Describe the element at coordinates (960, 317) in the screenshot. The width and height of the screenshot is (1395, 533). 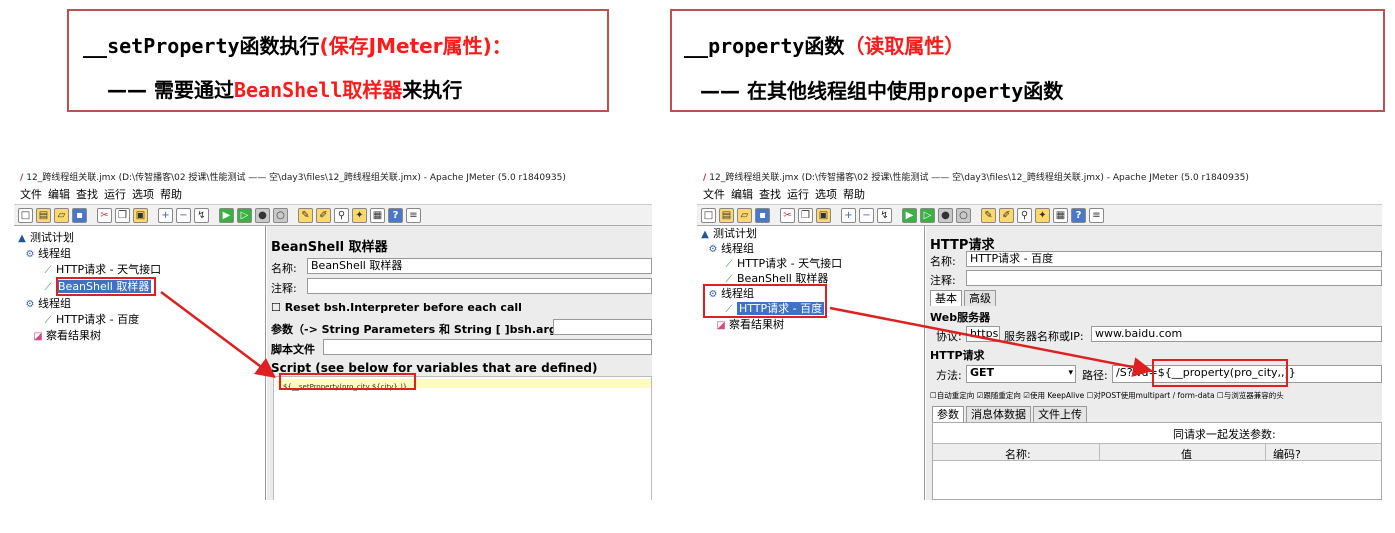
I see `web-server-heading: Web服务器` at that location.